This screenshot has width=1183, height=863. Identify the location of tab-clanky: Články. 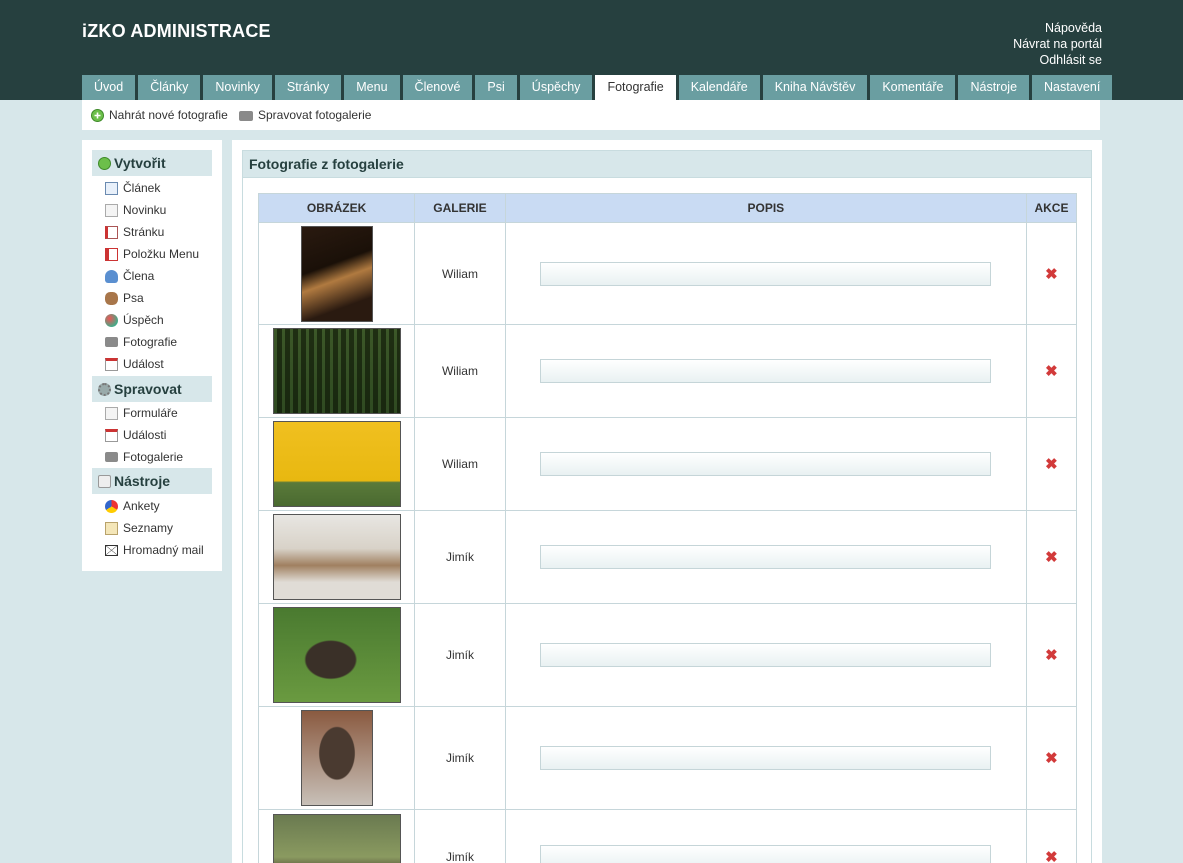
(169, 87).